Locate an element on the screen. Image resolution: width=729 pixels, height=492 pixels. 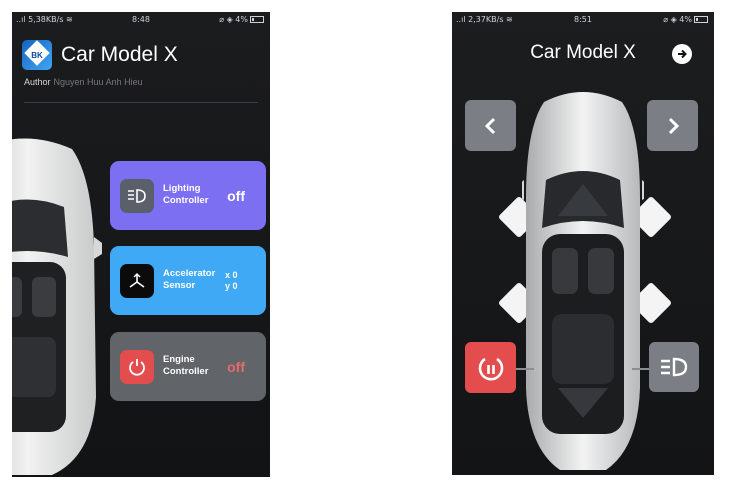
header-divider is located at coordinates (141, 102).